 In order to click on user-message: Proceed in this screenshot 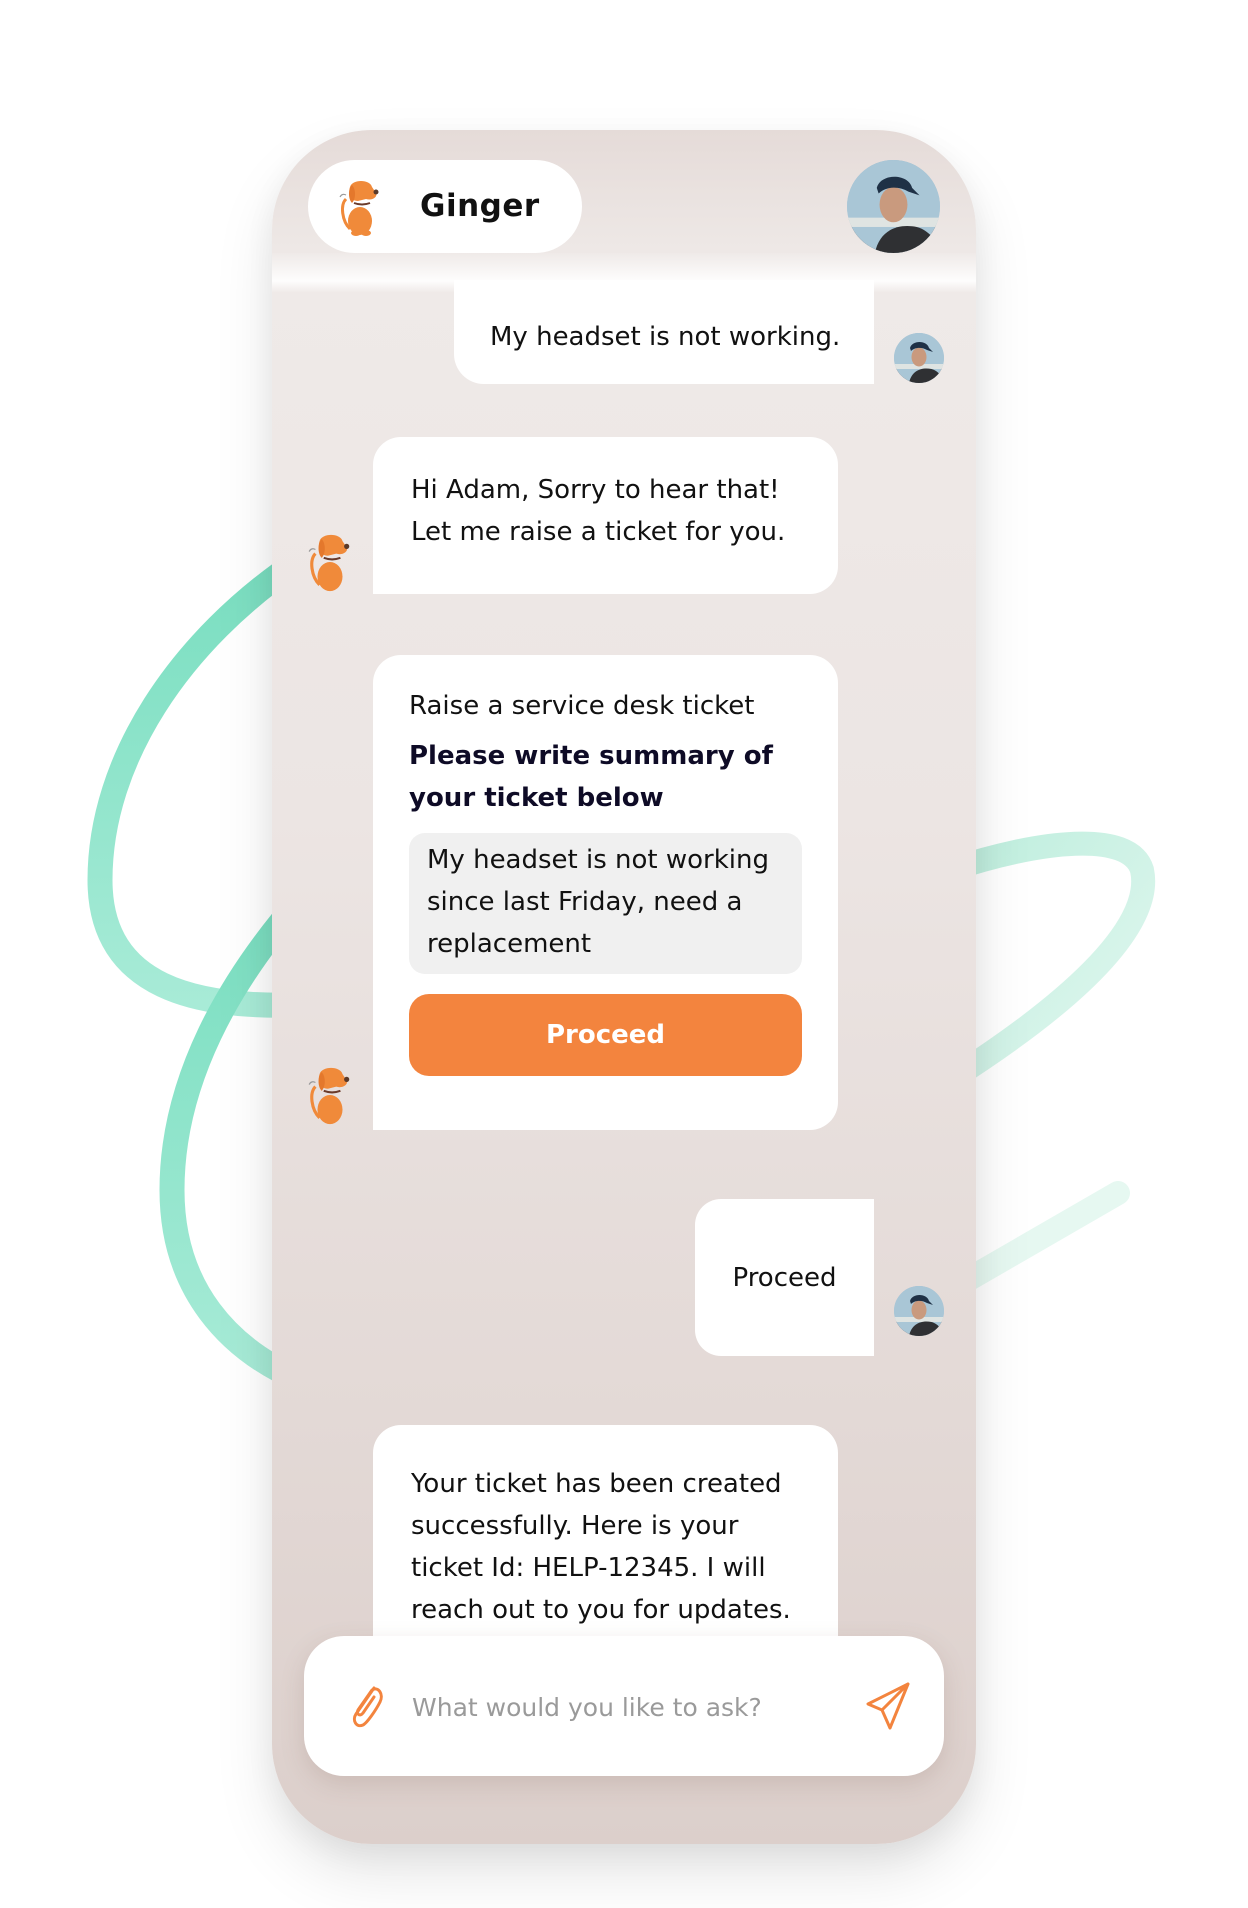, I will do `click(784, 1277)`.